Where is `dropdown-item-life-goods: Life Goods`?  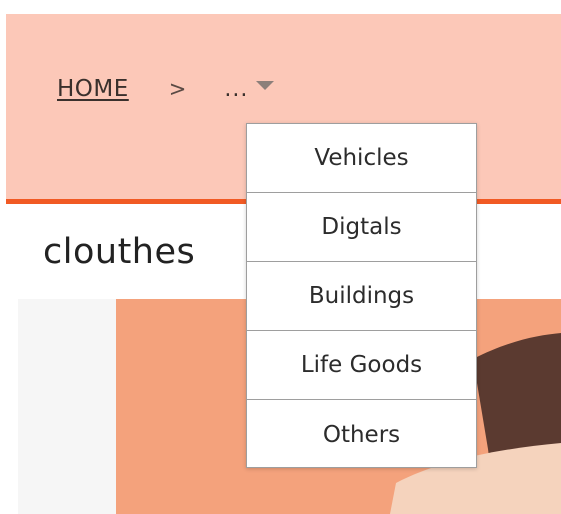
dropdown-item-life-goods: Life Goods is located at coordinates (361, 365).